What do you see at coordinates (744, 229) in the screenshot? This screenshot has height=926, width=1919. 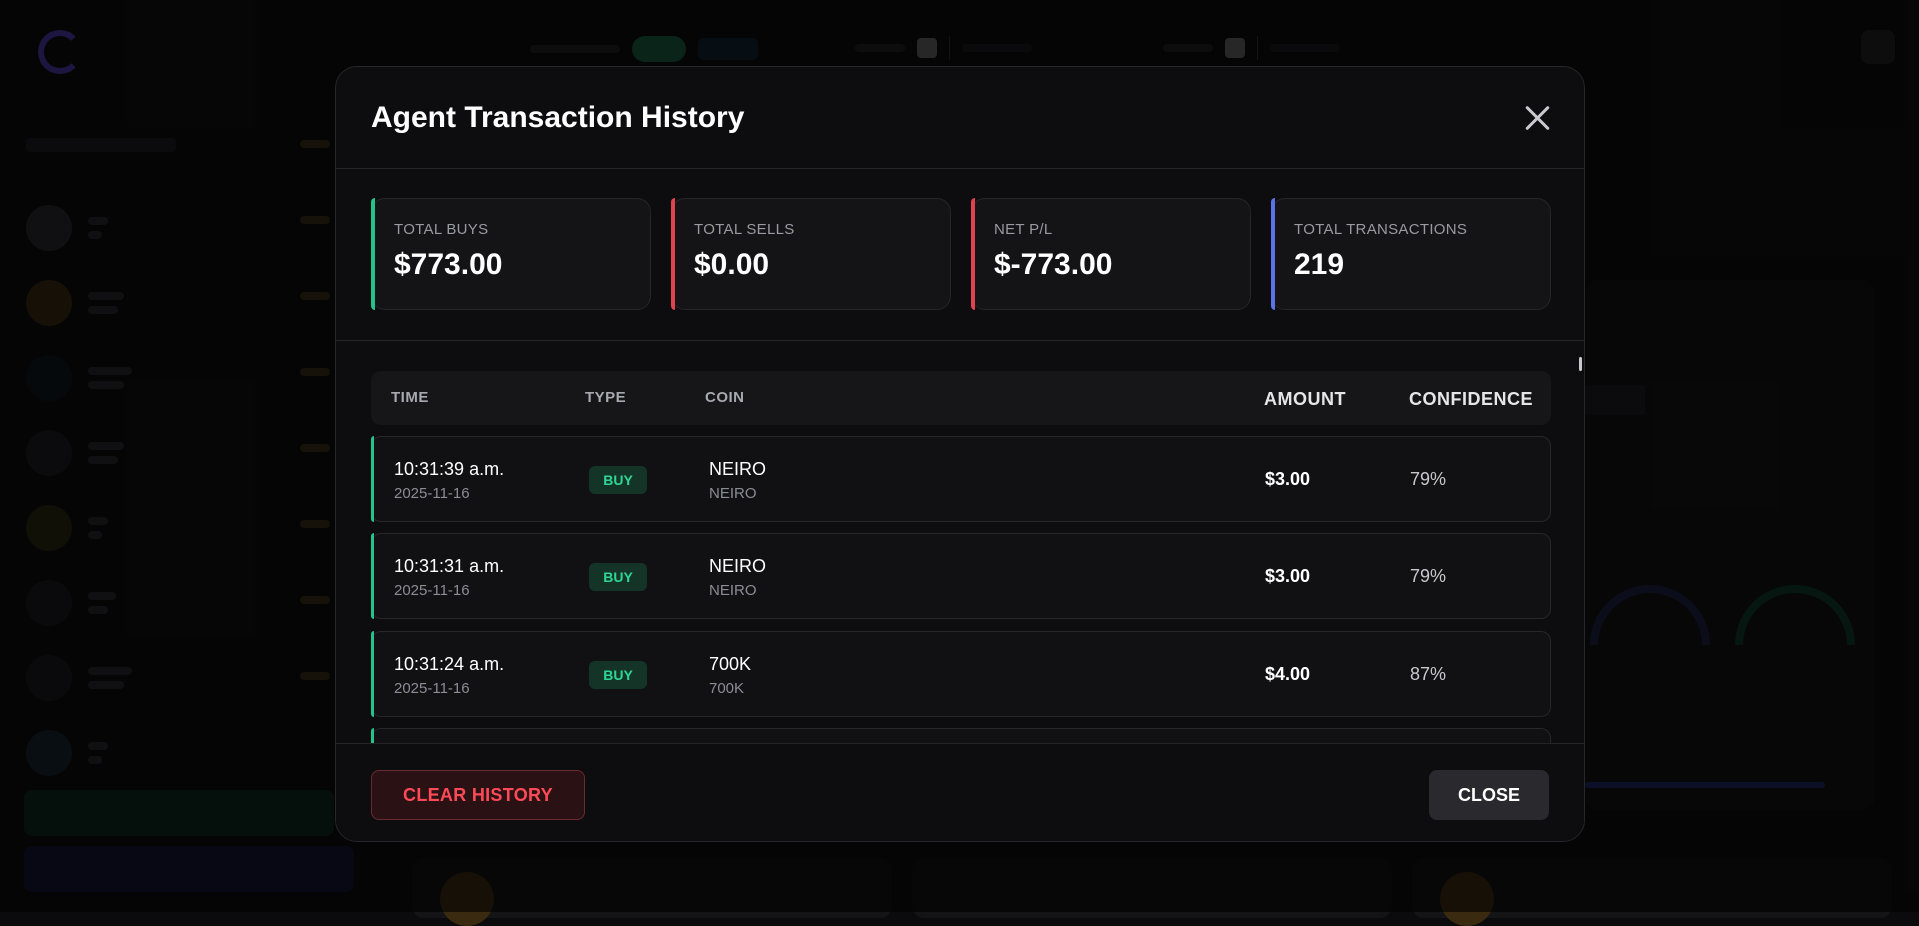 I see `stat-label: TOTAL SELLS` at bounding box center [744, 229].